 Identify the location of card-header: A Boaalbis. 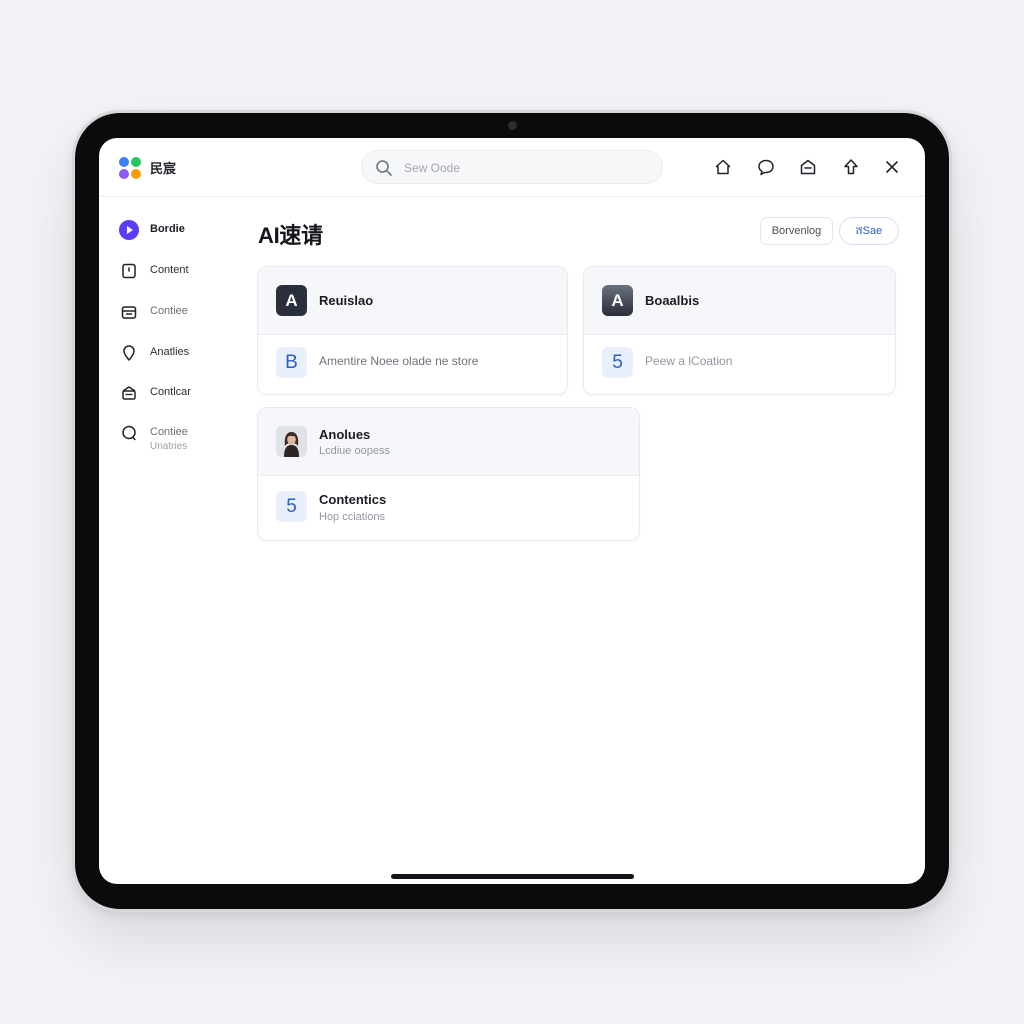
(739, 301).